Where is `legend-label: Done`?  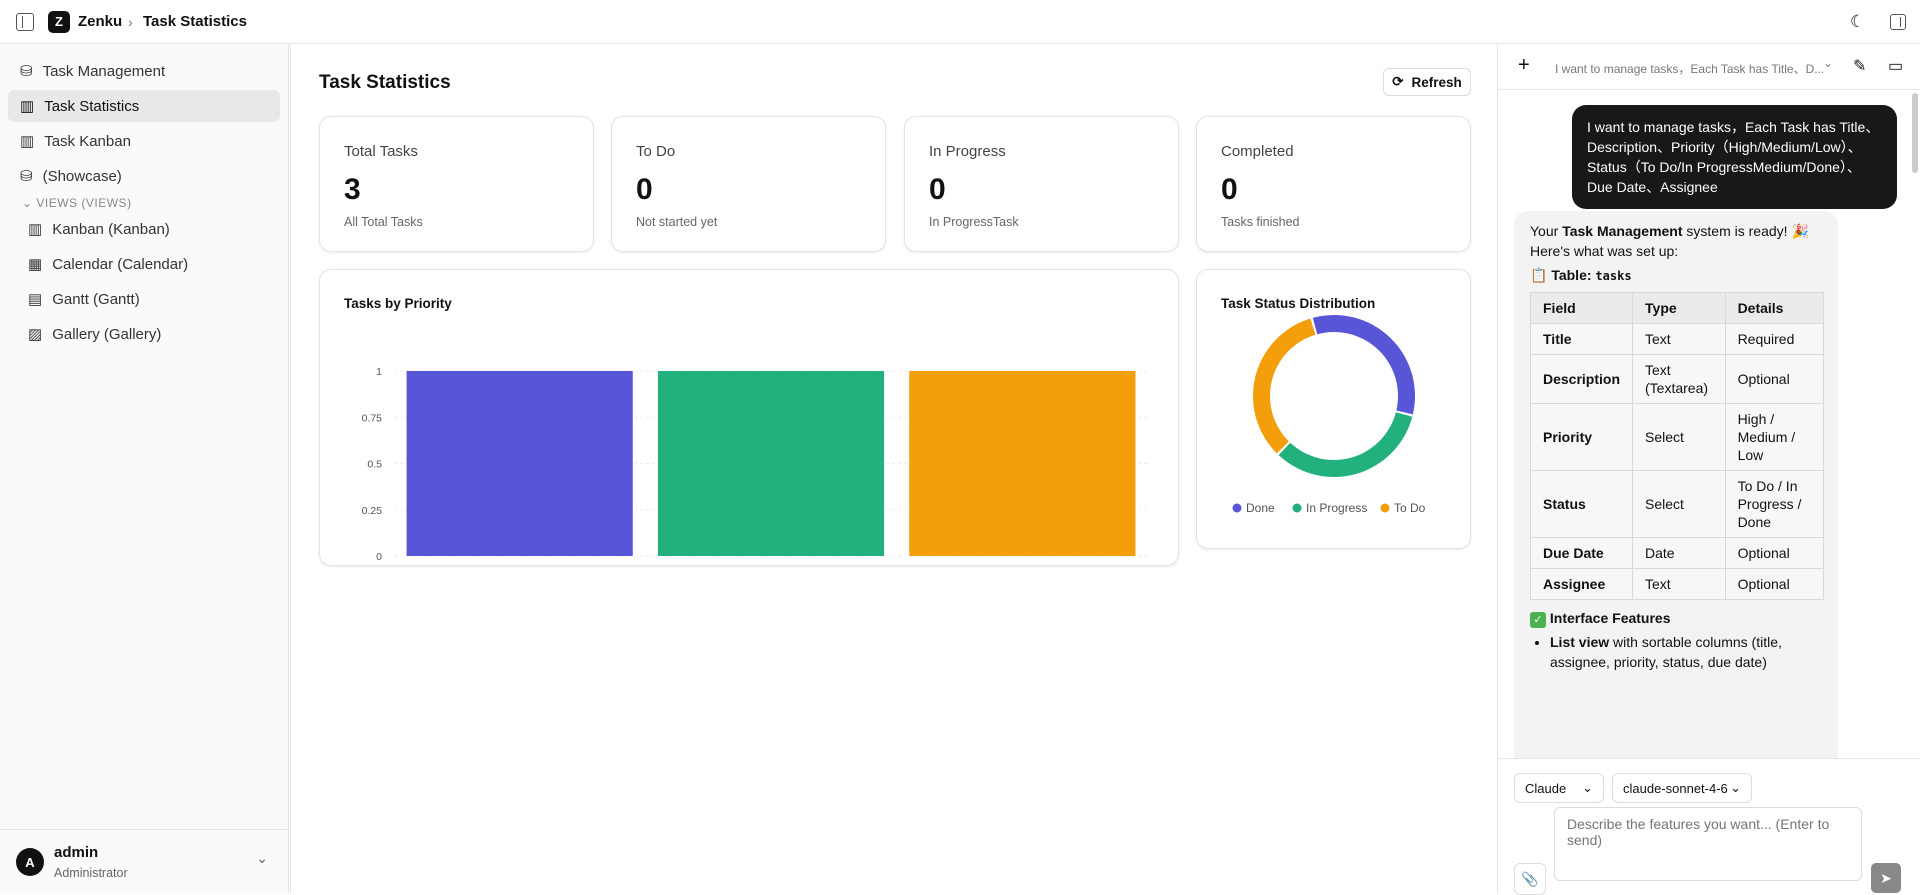 legend-label: Done is located at coordinates (1260, 508).